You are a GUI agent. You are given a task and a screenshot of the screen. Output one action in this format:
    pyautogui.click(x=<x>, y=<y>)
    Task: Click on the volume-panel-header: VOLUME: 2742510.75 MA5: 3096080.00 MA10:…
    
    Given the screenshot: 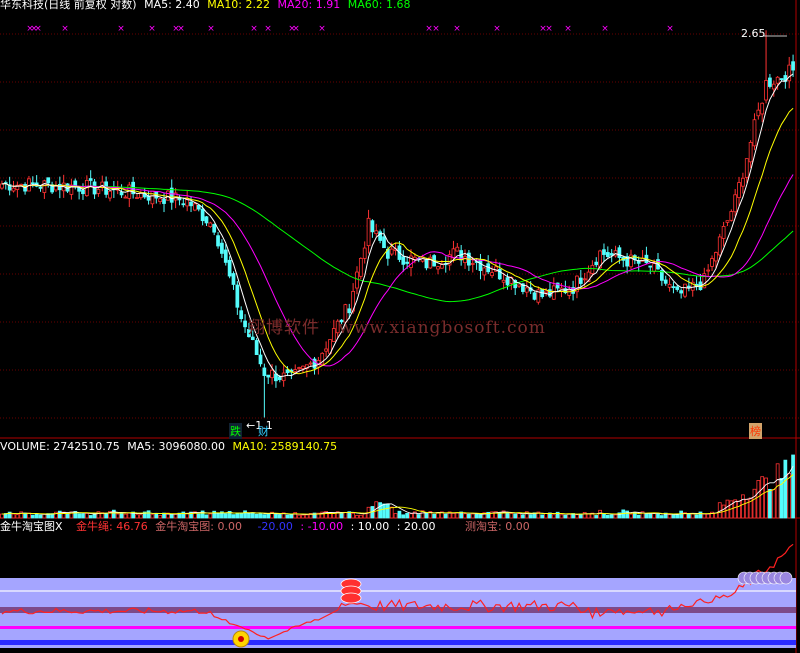 What is the action you would take?
    pyautogui.click(x=170, y=447)
    